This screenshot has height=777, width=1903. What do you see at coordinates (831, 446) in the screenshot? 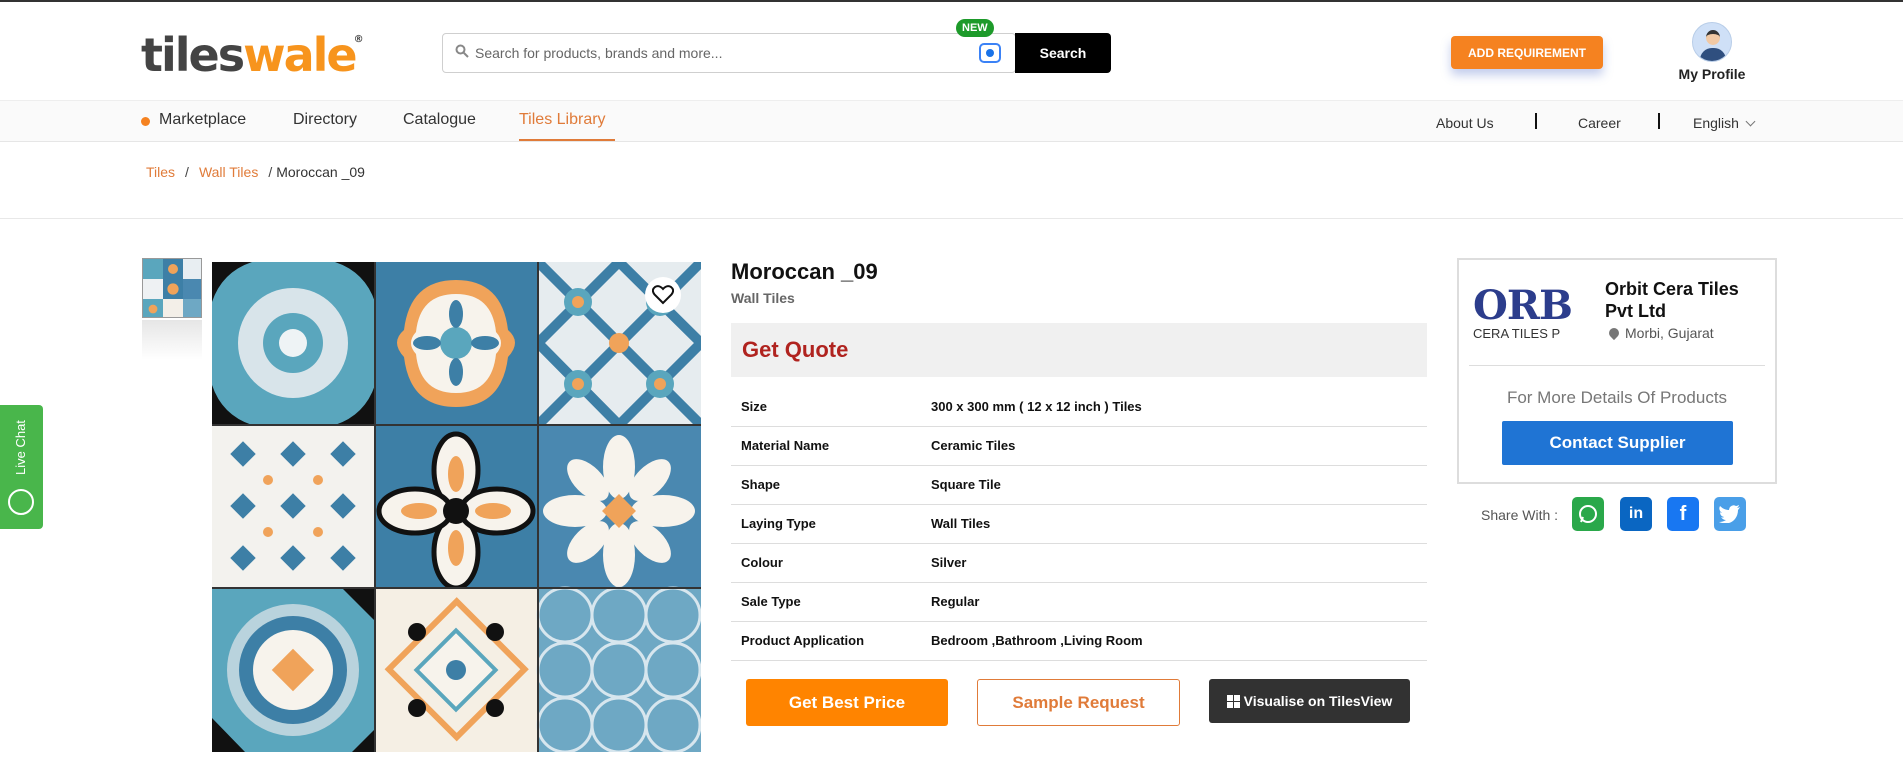
I see `spec-key: Material Name` at bounding box center [831, 446].